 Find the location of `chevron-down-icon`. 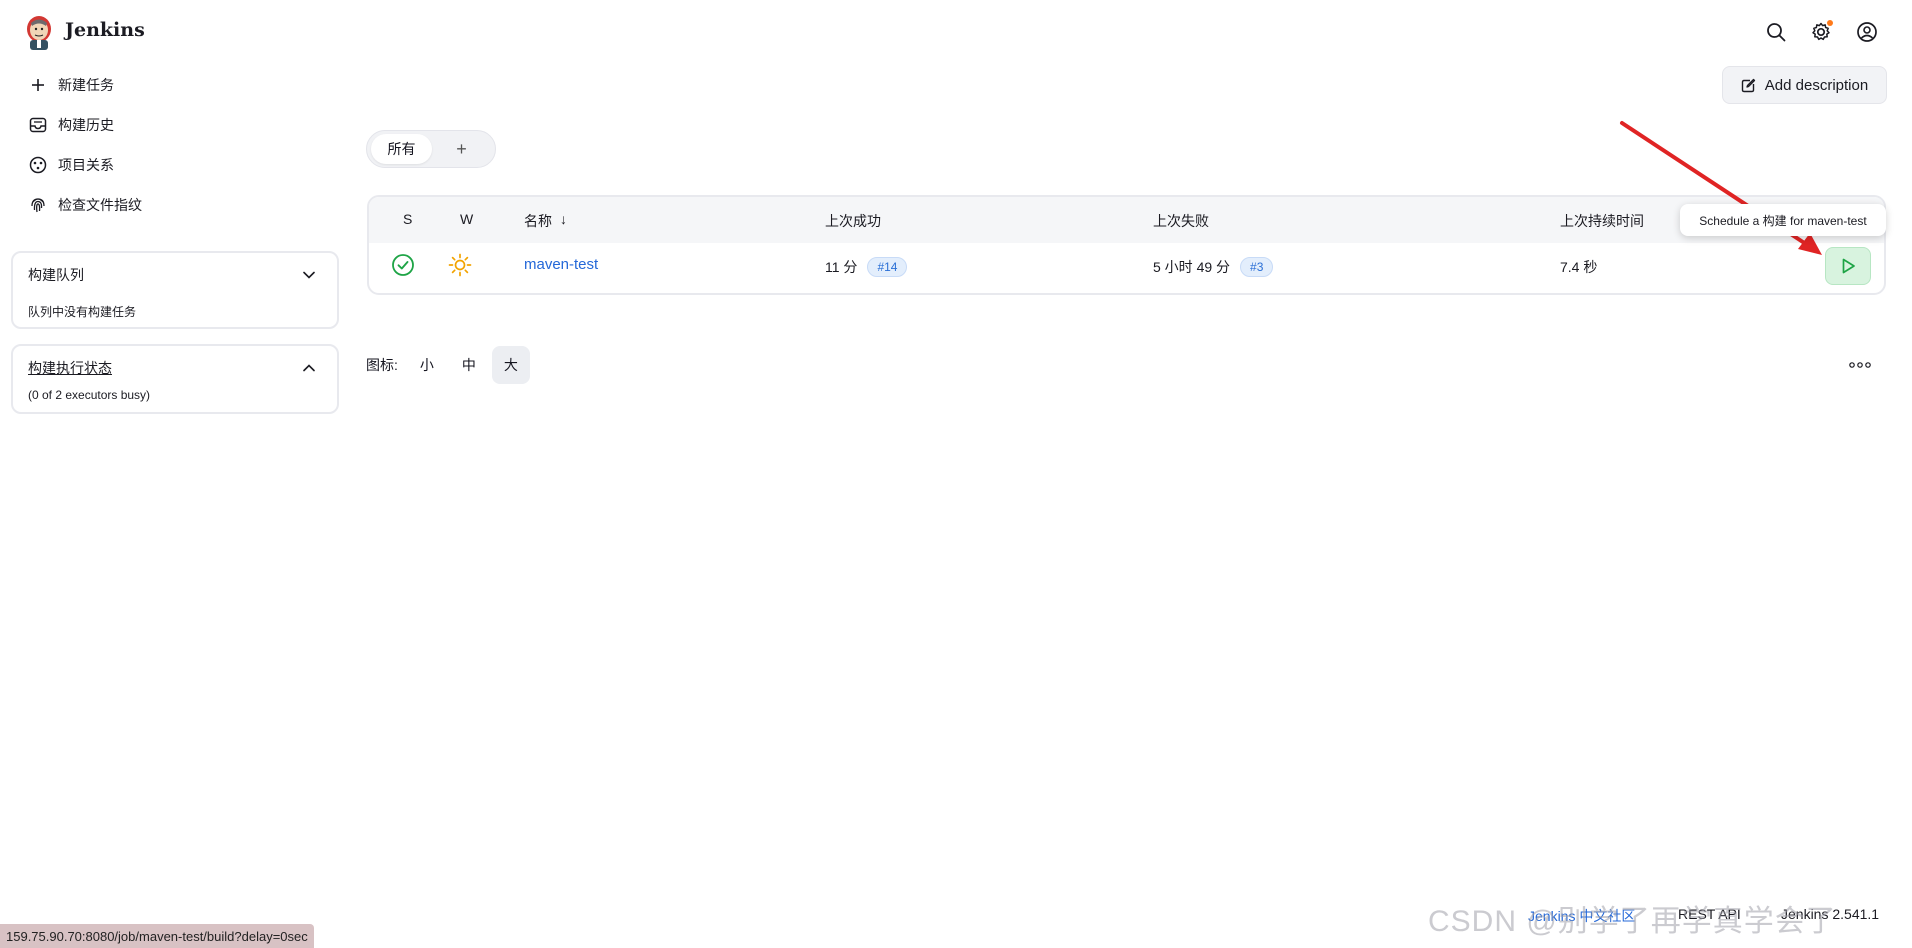

chevron-down-icon is located at coordinates (309, 275).